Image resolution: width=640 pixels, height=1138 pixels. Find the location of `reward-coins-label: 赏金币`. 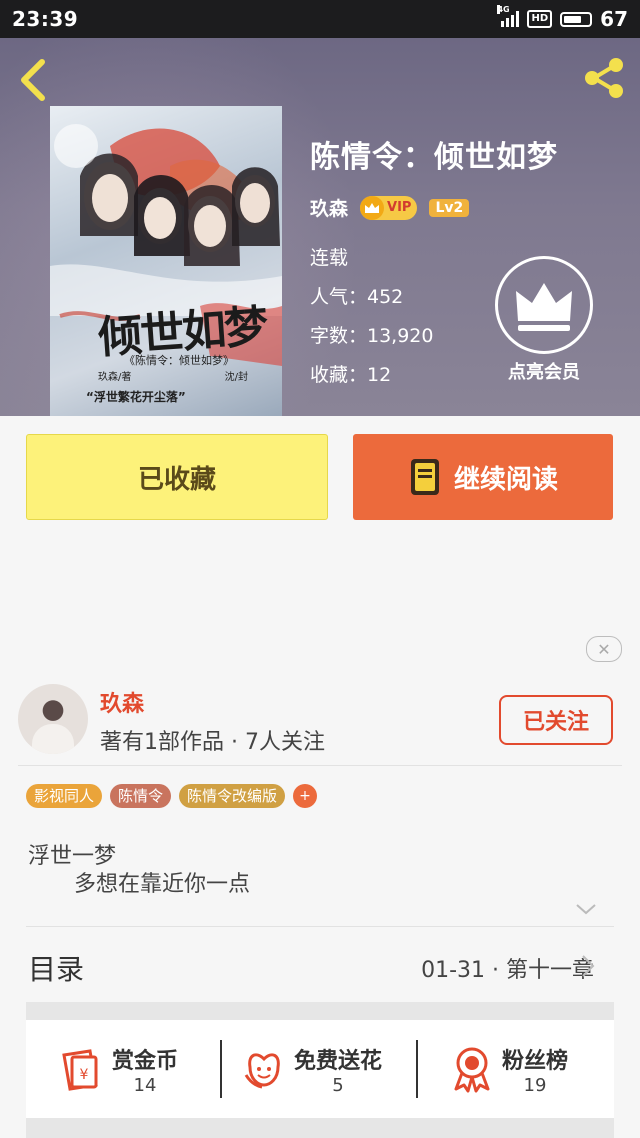

reward-coins-label: 赏金币 is located at coordinates (145, 1061).